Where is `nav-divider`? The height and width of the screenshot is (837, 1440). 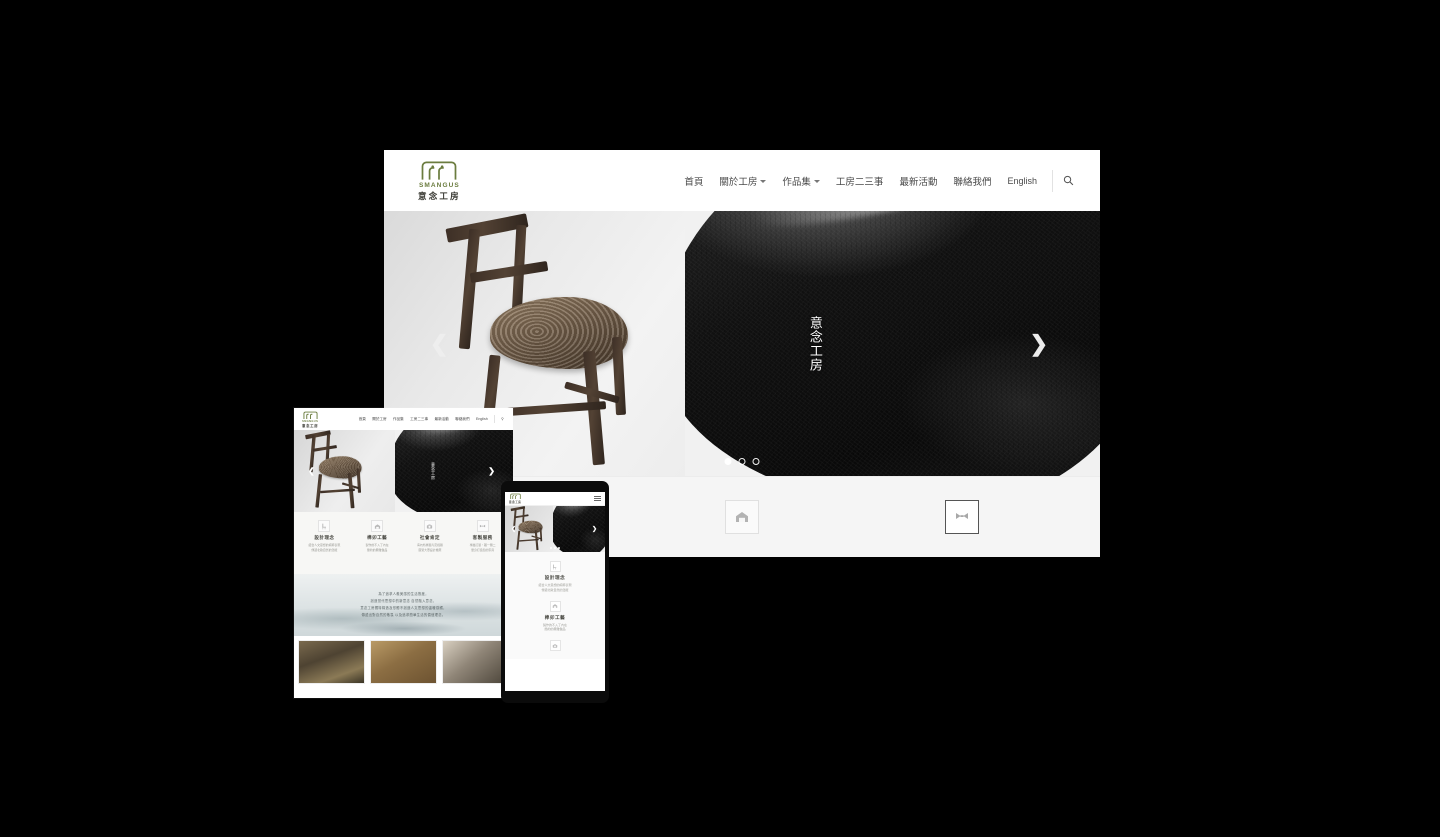
nav-divider is located at coordinates (1052, 180).